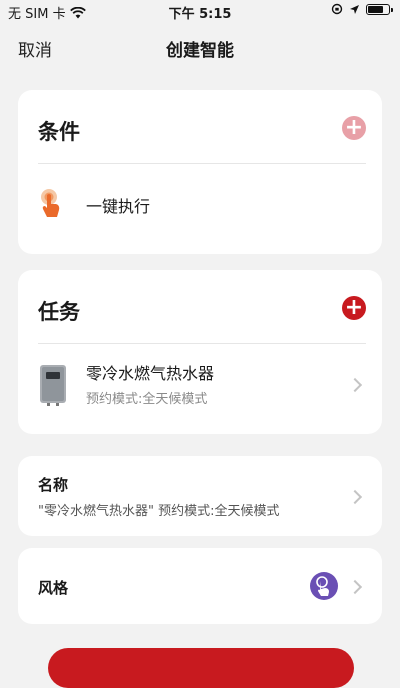  Describe the element at coordinates (200, 11) in the screenshot. I see `status-bar: 无 SIM 卡 下午 5:15` at that location.